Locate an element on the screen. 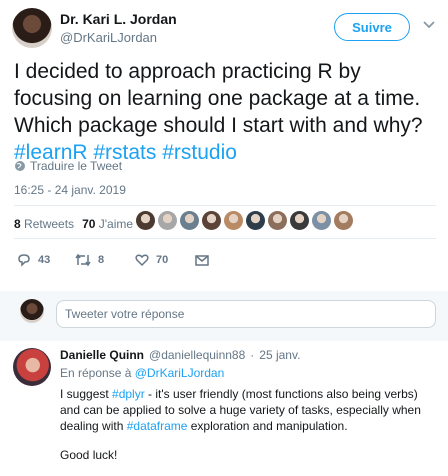 The image size is (448, 476). reply-button: 43 is located at coordinates (45, 260).